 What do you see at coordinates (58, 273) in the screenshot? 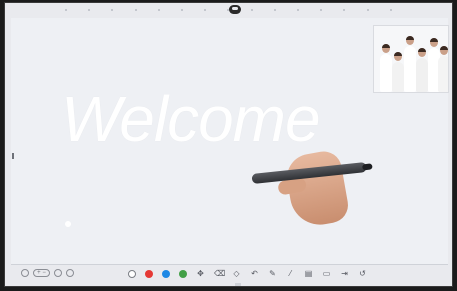
I see `dot-icon` at bounding box center [58, 273].